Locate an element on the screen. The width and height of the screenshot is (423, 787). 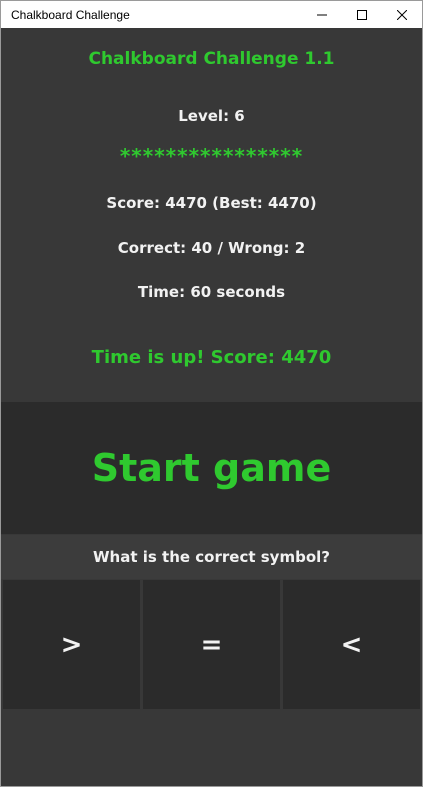
title-bar: Chalkboard Challenge is located at coordinates (211, 14).